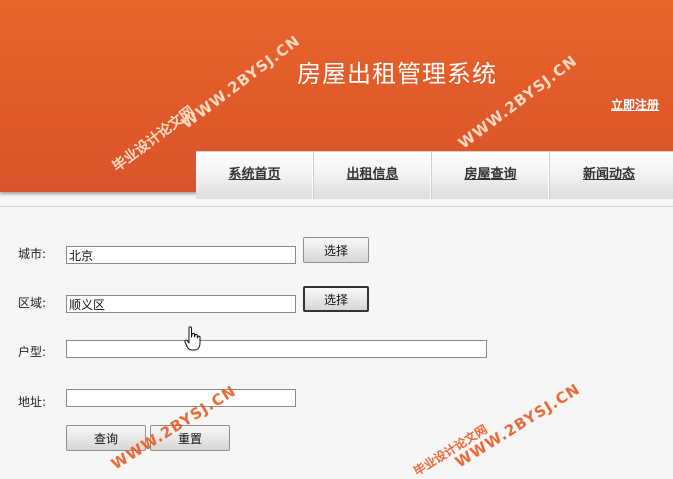 Image resolution: width=673 pixels, height=479 pixels. What do you see at coordinates (32, 303) in the screenshot?
I see `district-label: 区域:` at bounding box center [32, 303].